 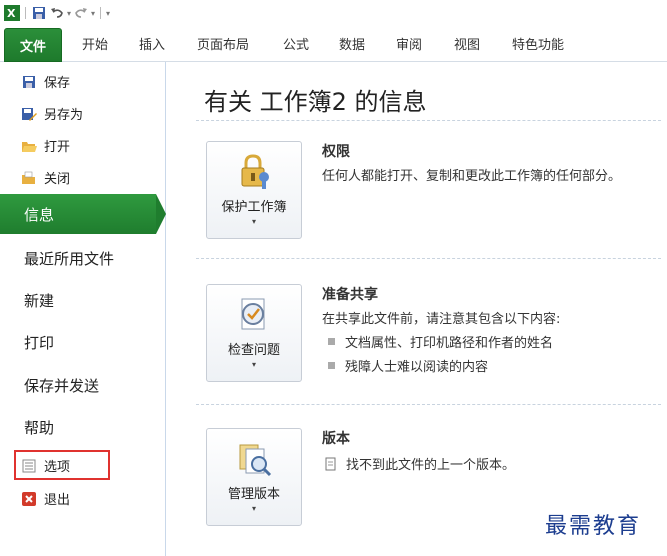 What do you see at coordinates (223, 43) in the screenshot?
I see `tab-page-layout: 页面布局` at bounding box center [223, 43].